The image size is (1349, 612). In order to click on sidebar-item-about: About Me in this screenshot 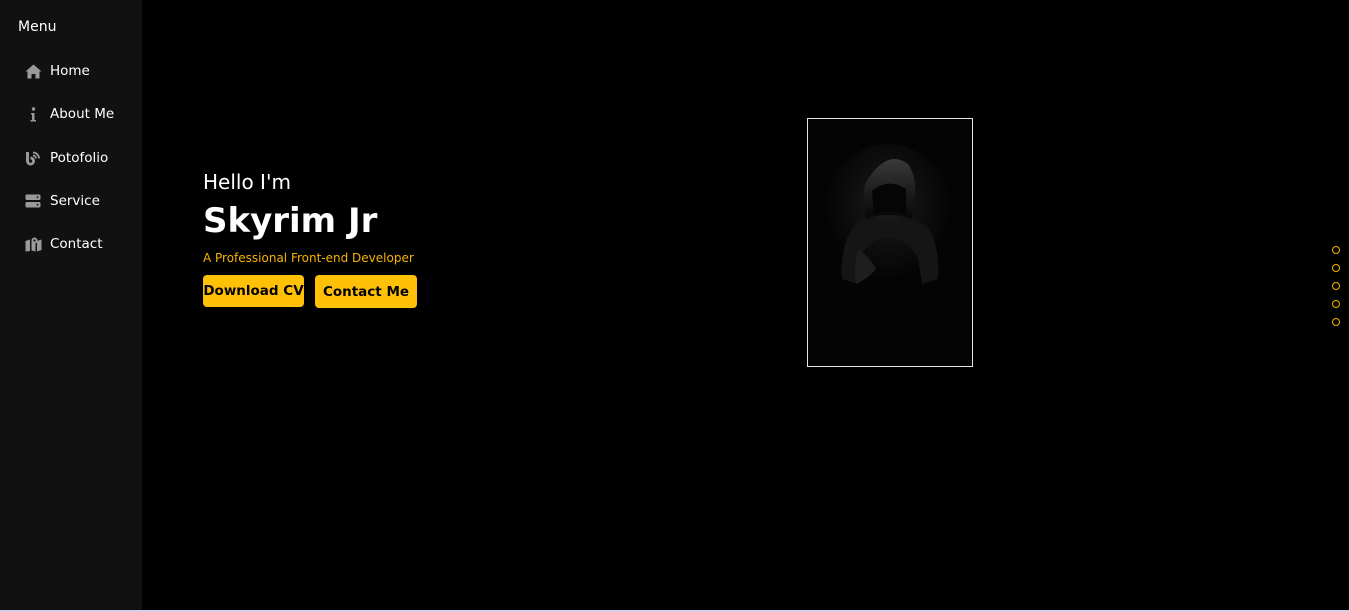, I will do `click(69, 114)`.